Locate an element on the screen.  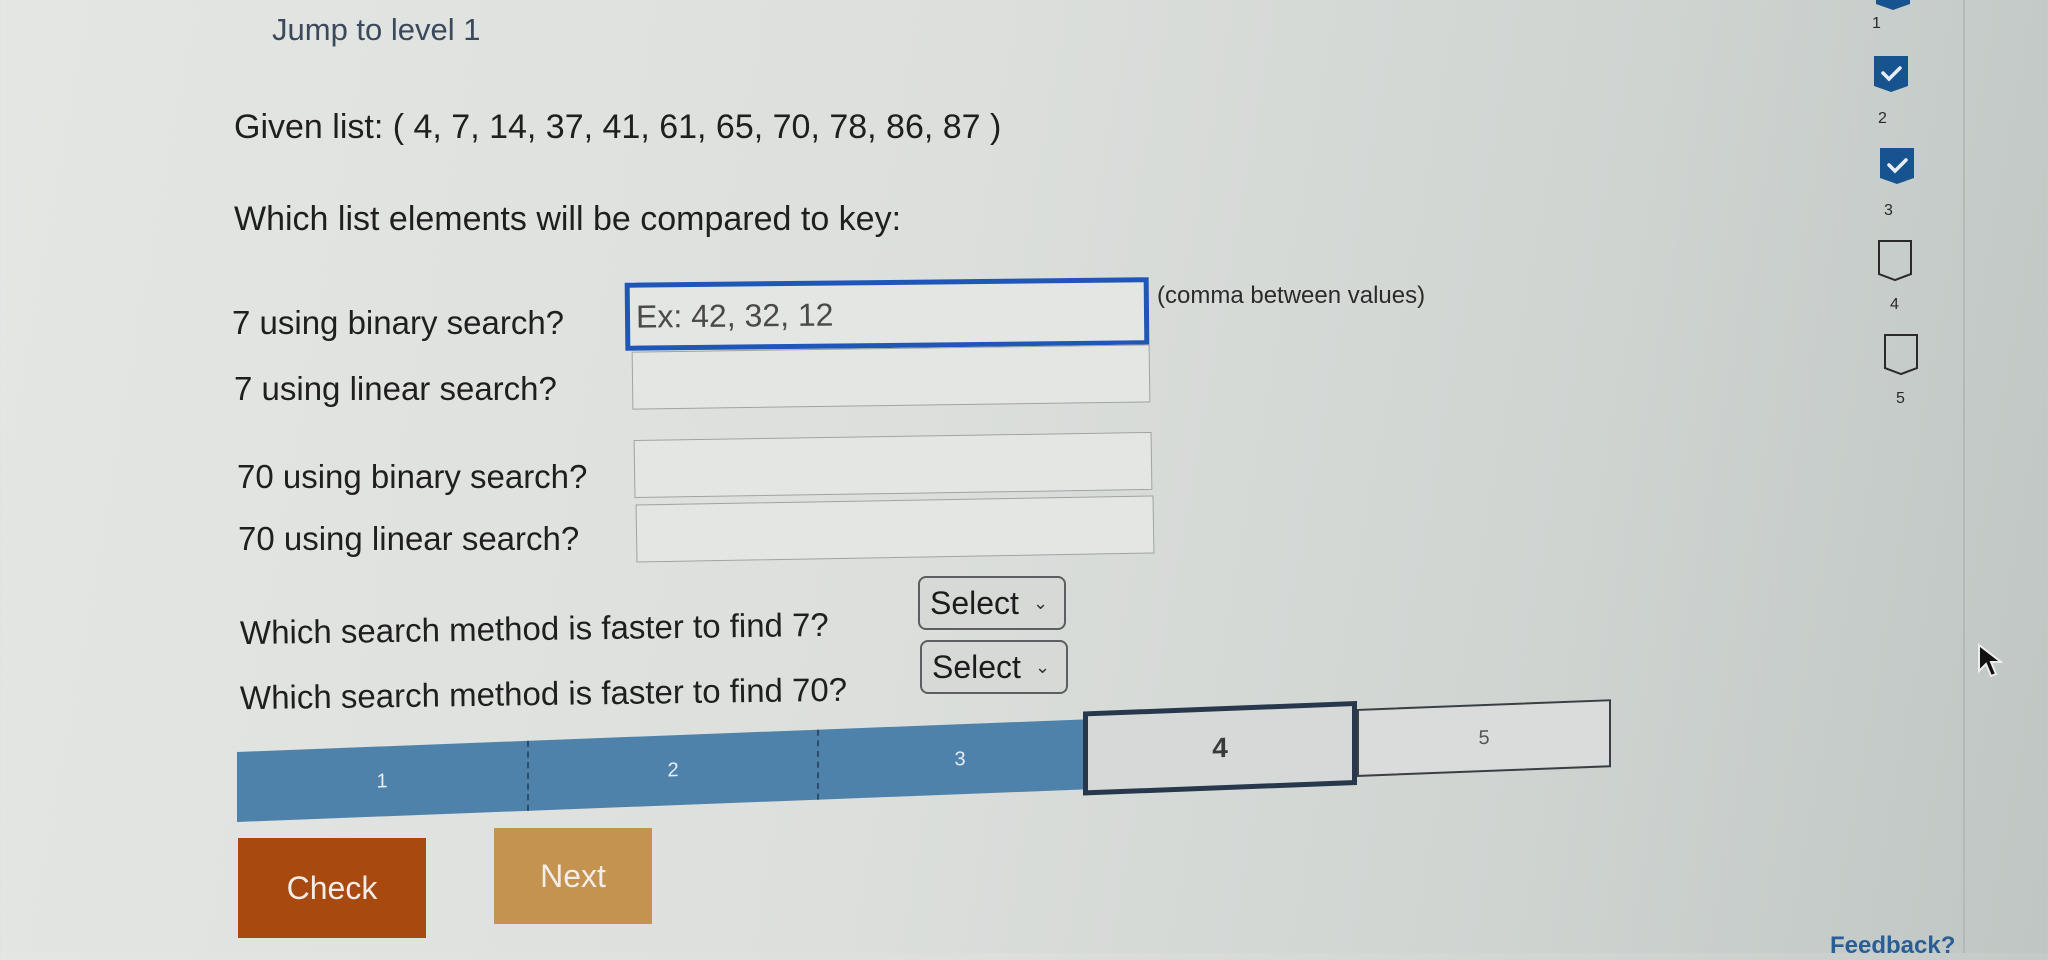
answer-input-7-linear is located at coordinates (891, 377).